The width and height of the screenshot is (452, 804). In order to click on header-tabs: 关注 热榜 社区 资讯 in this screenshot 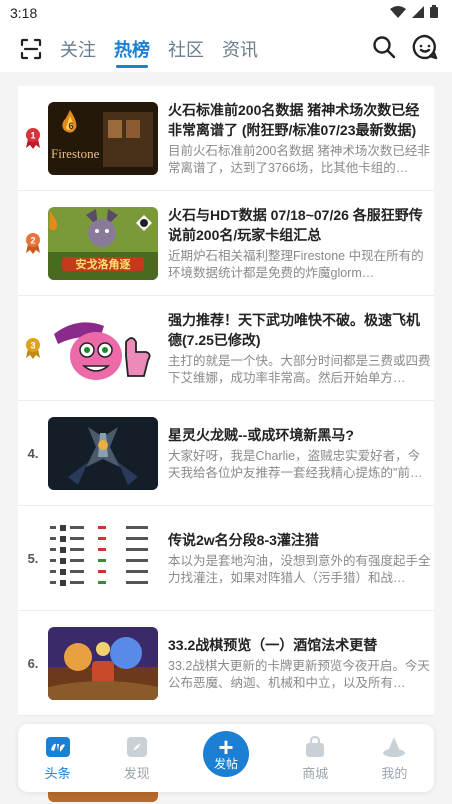, I will do `click(216, 49)`.